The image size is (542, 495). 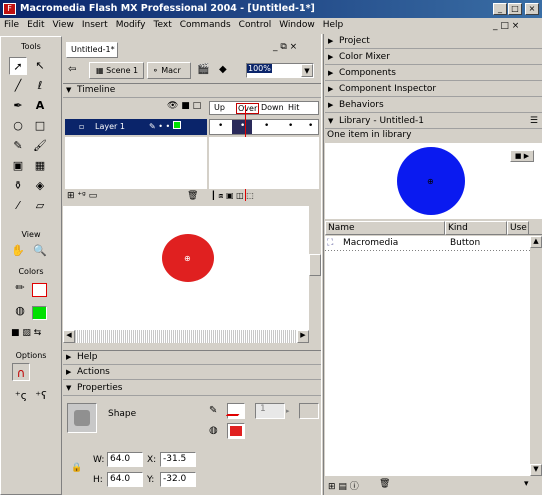 What do you see at coordinates (315, 268) in the screenshot?
I see `stage-vscrollbar` at bounding box center [315, 268].